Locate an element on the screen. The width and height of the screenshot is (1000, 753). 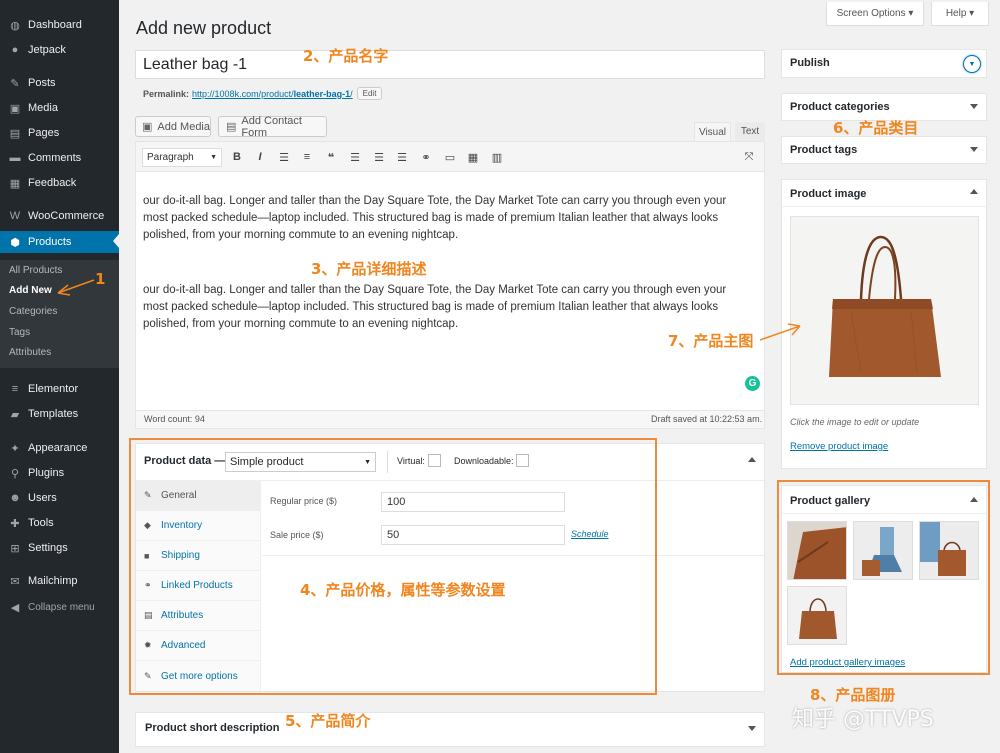
toolbar-toggle-icon: ▦ is located at coordinates (473, 157).